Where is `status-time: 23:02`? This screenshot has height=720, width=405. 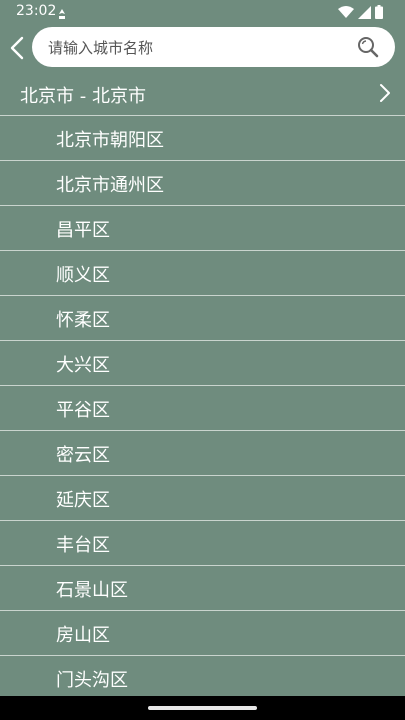
status-time: 23:02 is located at coordinates (36, 11).